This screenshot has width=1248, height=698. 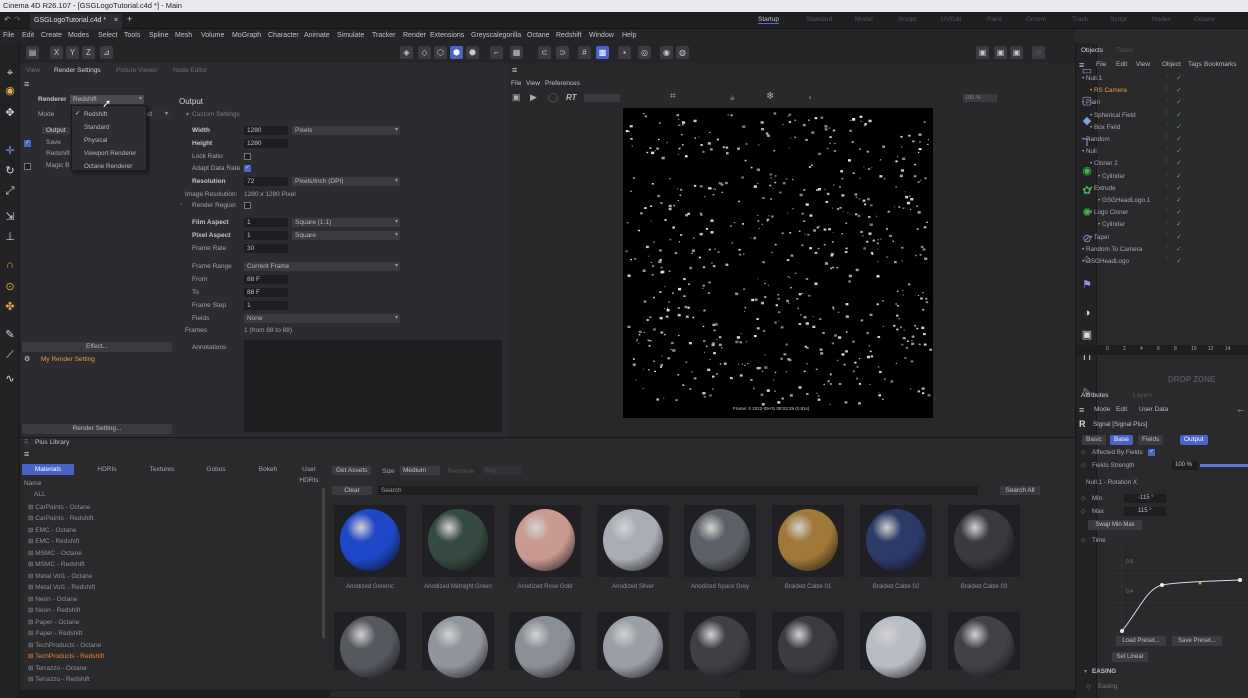 I want to click on layout-tab-startup: Startup, so click(x=768, y=20).